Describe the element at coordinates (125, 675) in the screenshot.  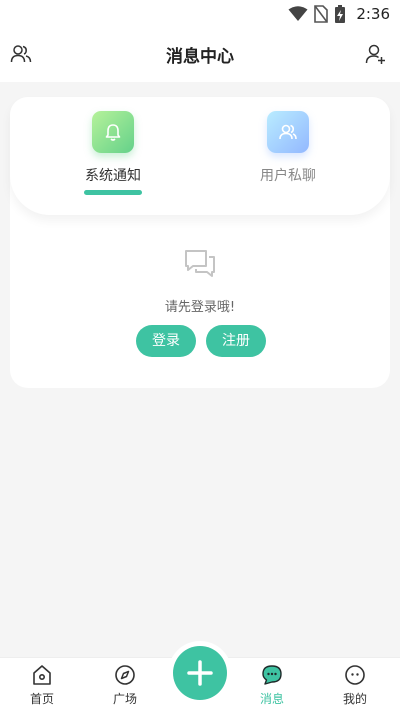
I see `compass-icon` at that location.